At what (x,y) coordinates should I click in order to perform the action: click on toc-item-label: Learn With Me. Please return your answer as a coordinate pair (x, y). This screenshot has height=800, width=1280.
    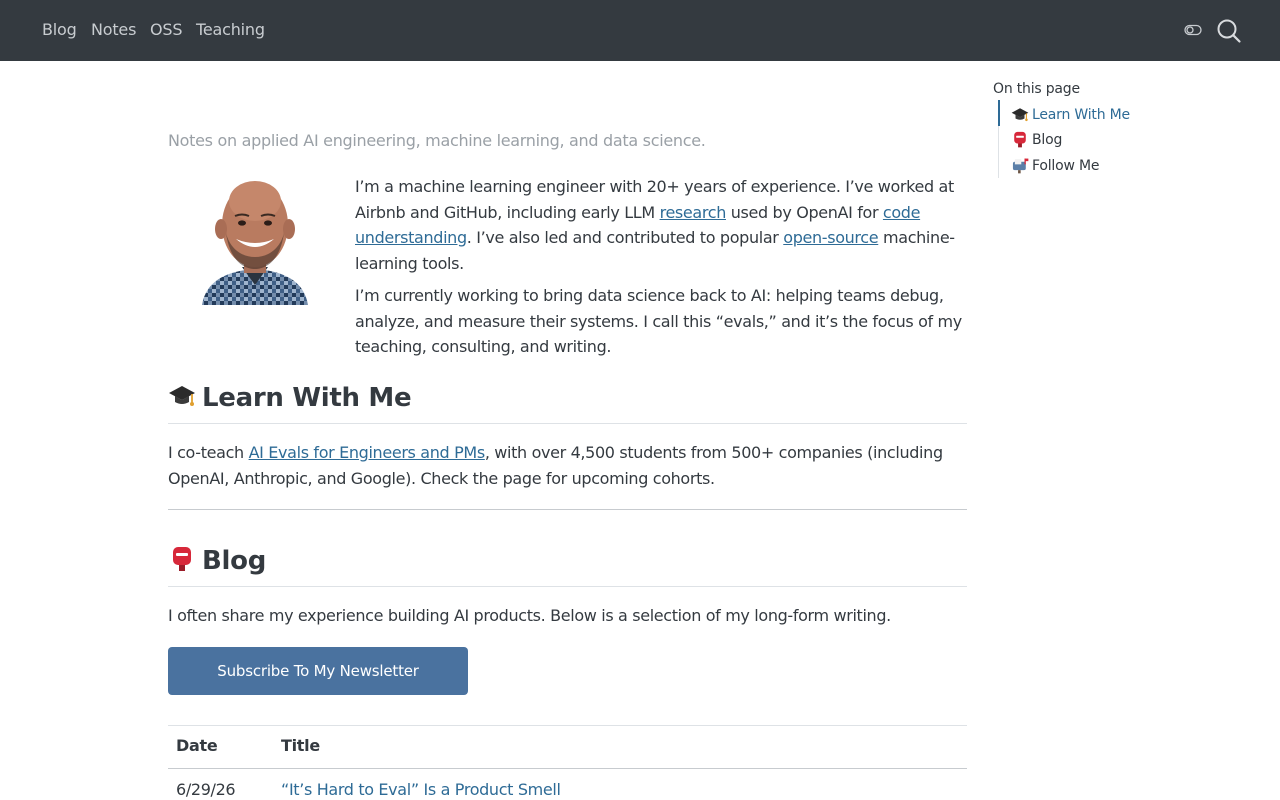
    Looking at the image, I should click on (1081, 115).